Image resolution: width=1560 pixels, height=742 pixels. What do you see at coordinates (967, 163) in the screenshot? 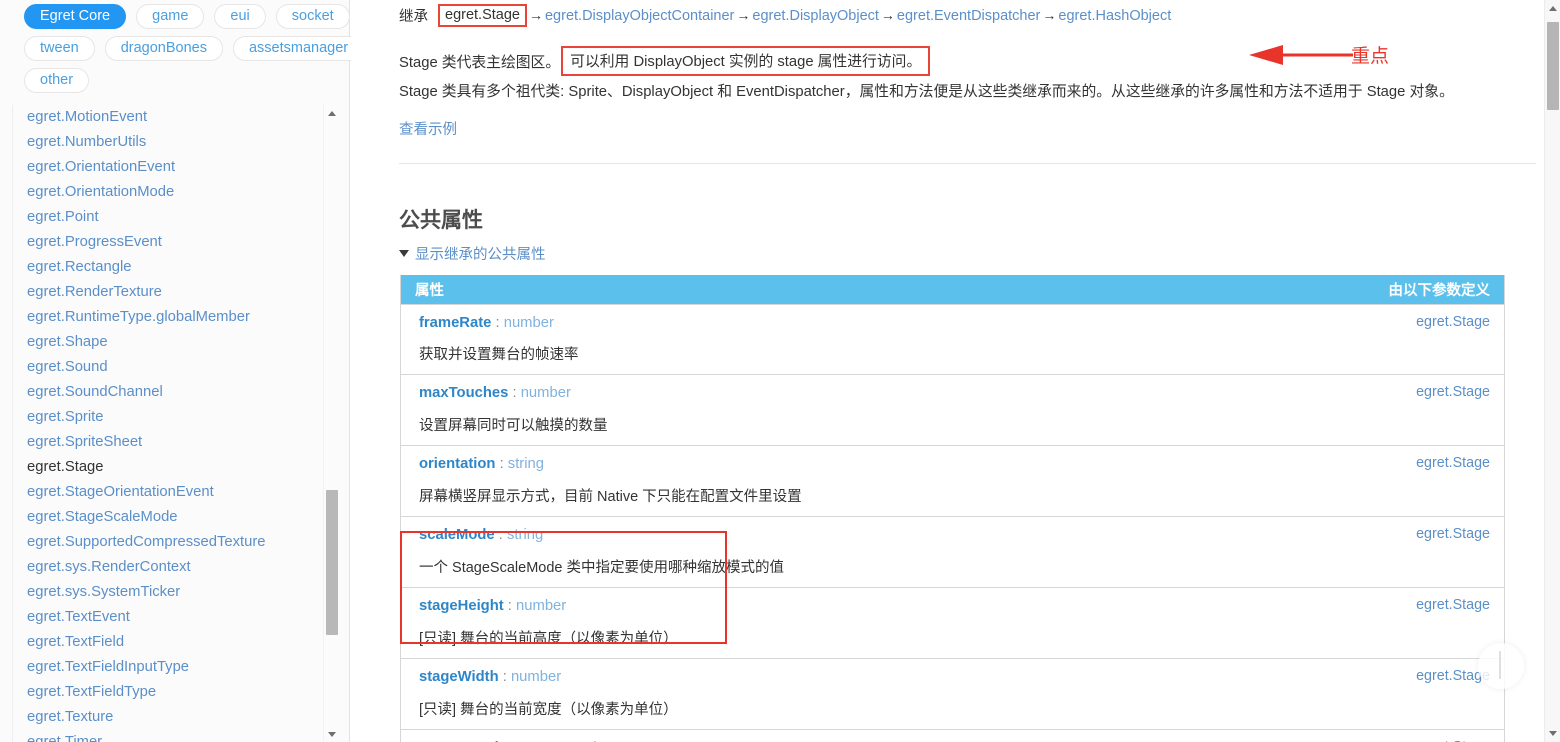
I see `section-divider` at bounding box center [967, 163].